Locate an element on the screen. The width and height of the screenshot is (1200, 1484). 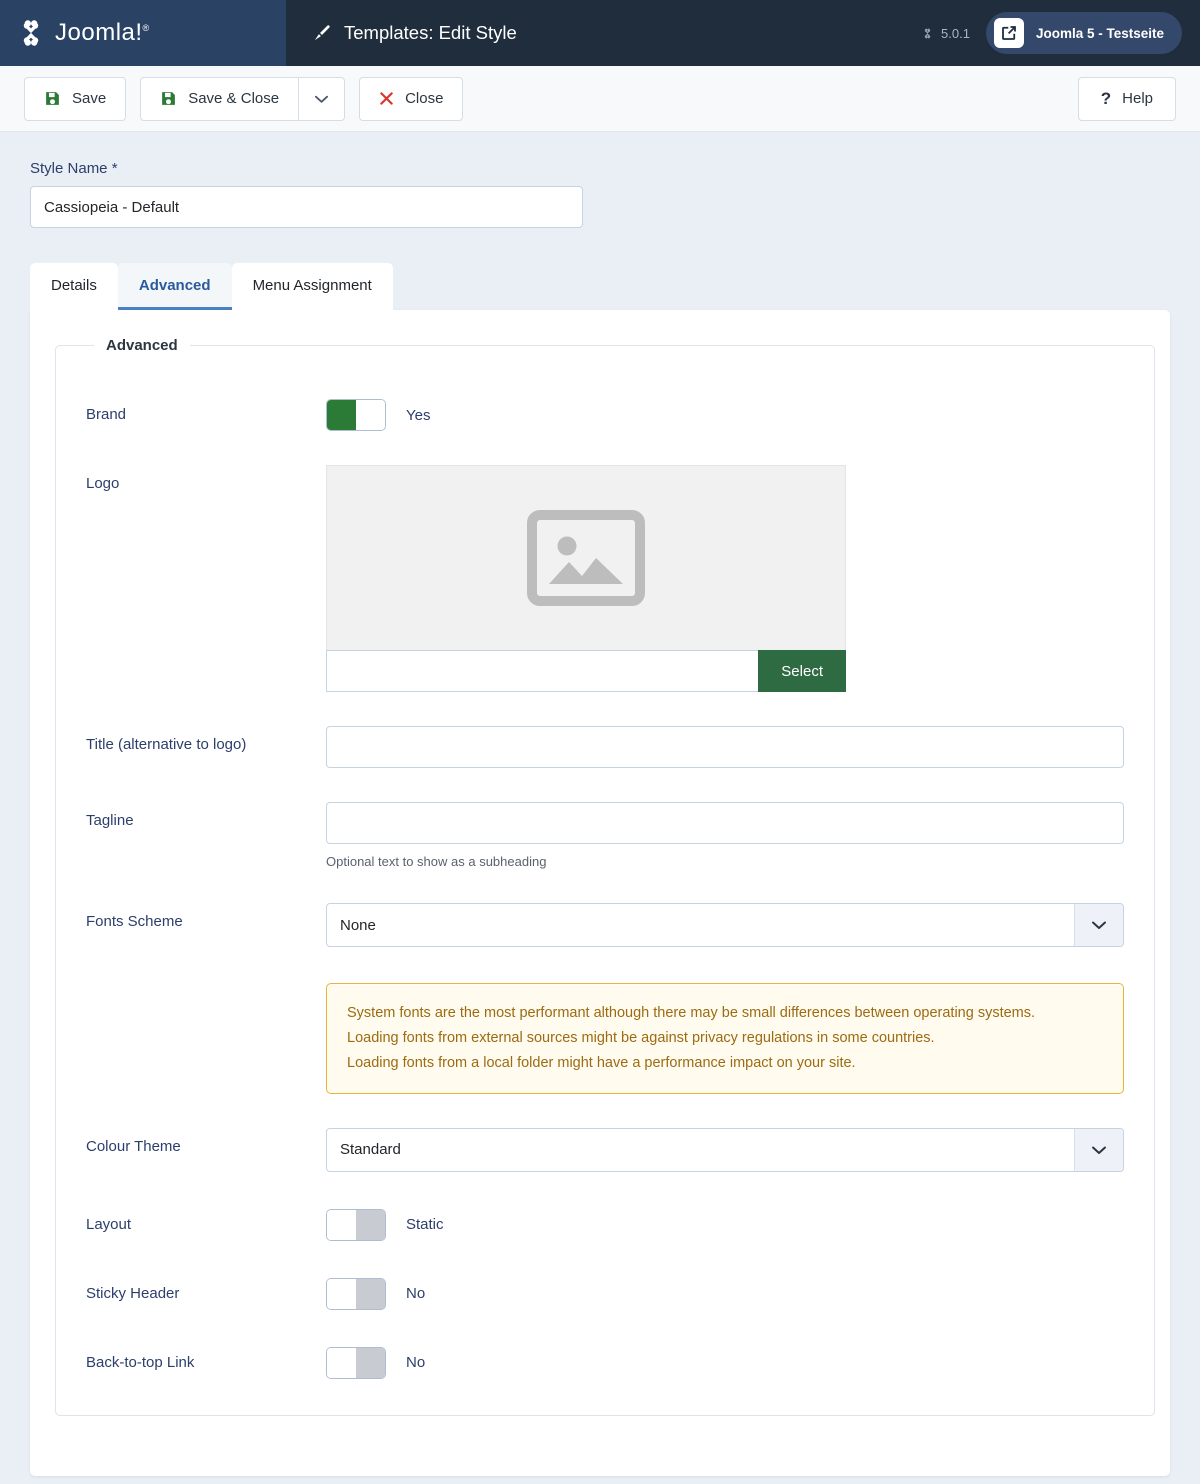
sticky-header-toggle-value: No is located at coordinates (416, 1294).